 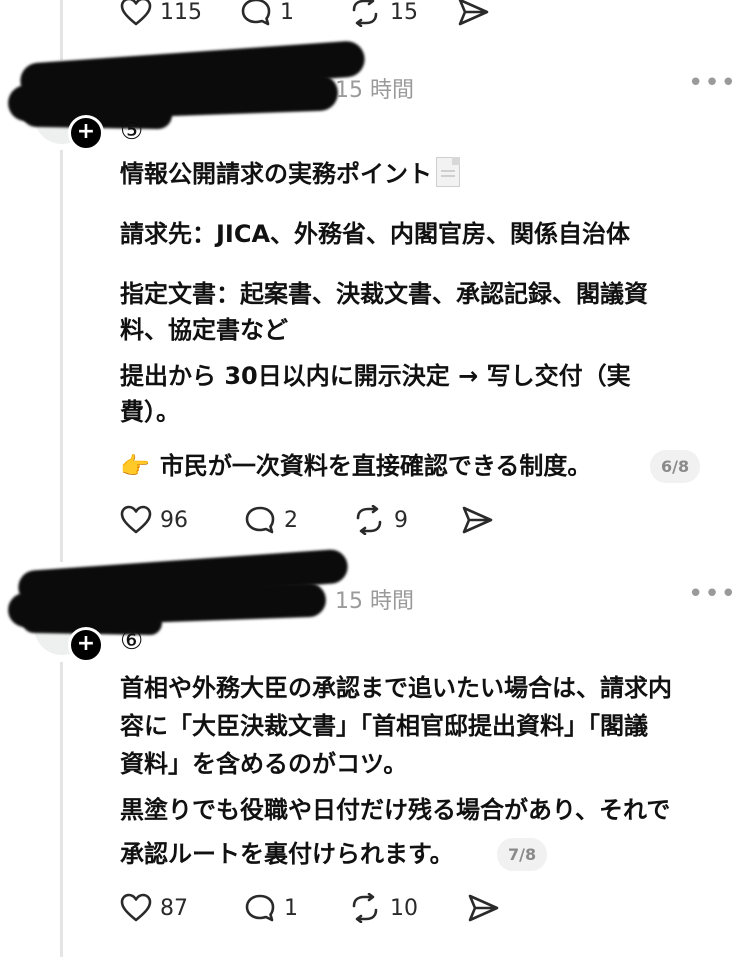 What do you see at coordinates (150, 412) in the screenshot?
I see `post-text-line: 費）。` at bounding box center [150, 412].